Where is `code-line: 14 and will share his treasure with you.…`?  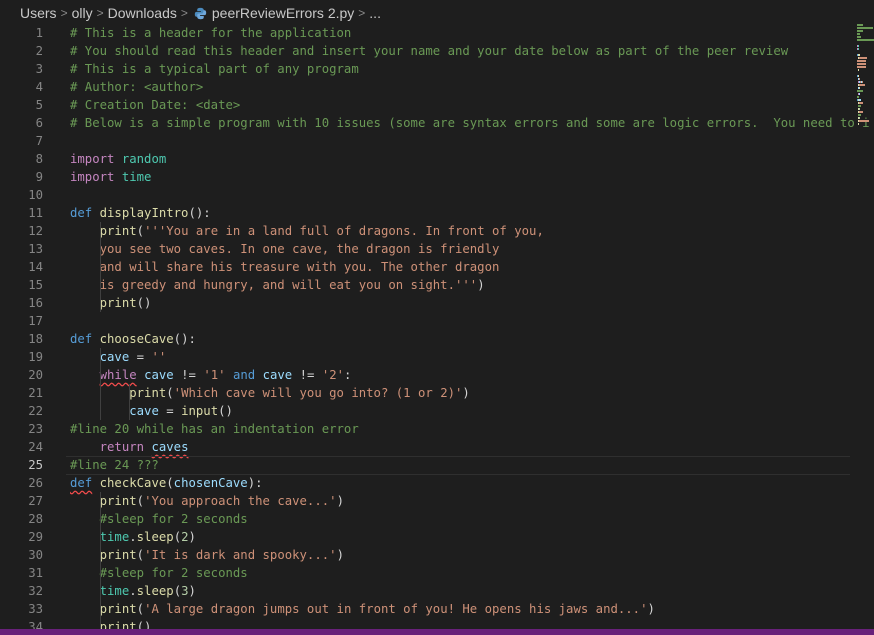
code-line: 14 and will share his treasure with you.… is located at coordinates (437, 267).